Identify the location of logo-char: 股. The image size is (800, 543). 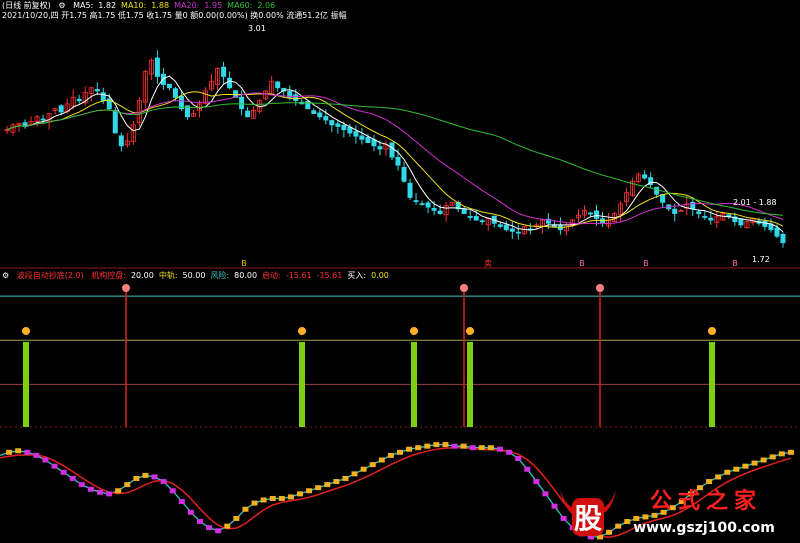
(588, 518).